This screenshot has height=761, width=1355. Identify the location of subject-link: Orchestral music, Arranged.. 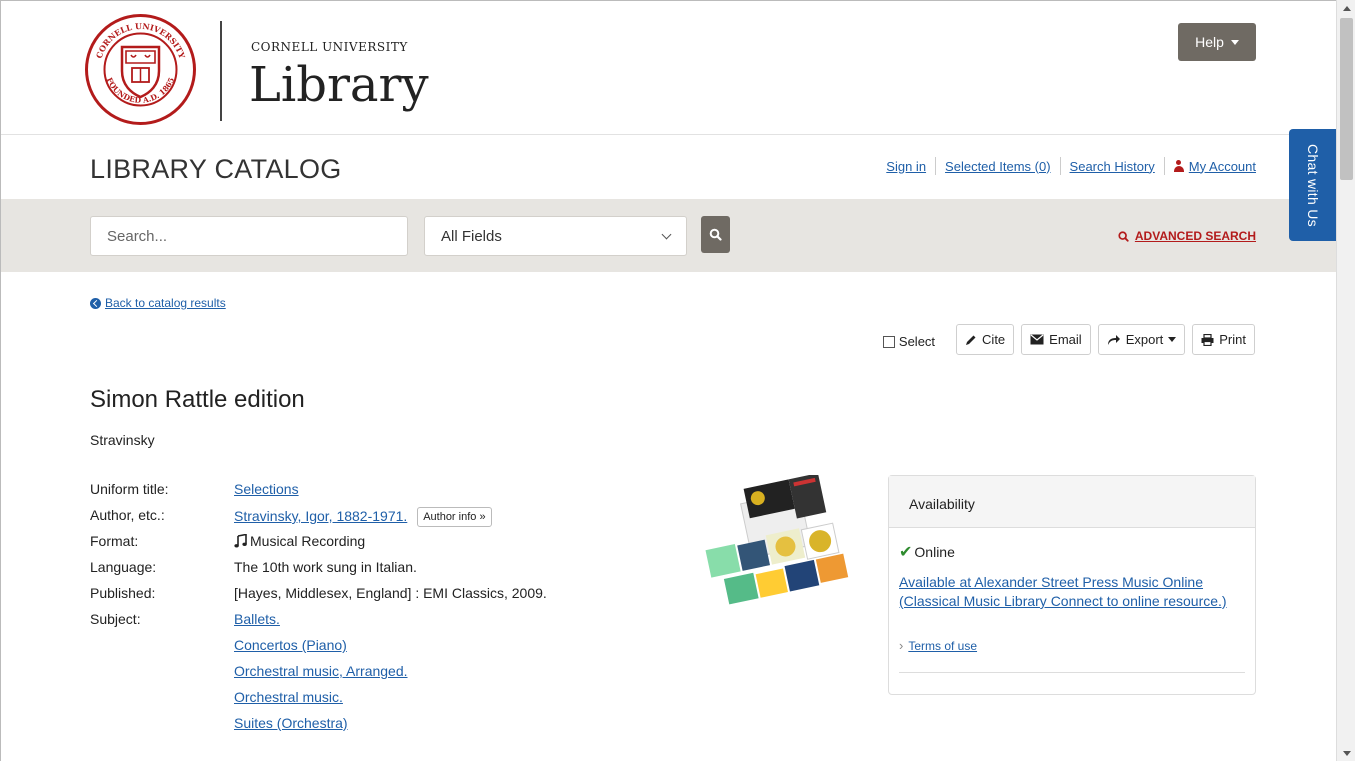
(321, 676).